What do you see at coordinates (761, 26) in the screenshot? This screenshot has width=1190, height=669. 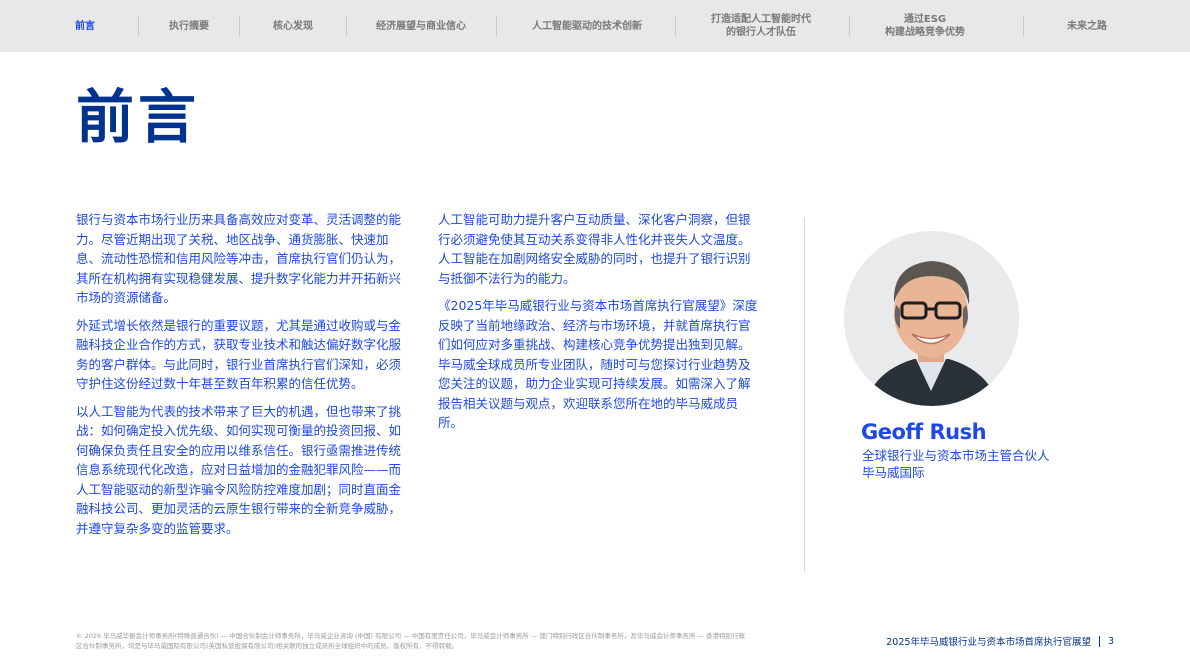 I see `nav-tab-talent: 打造适配人工智能时代 的银行人才队伍` at bounding box center [761, 26].